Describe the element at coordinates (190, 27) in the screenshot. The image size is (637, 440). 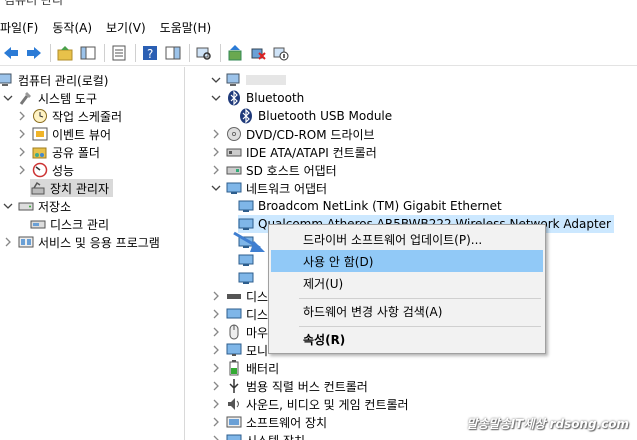
I see `menu-help: 도움말(H)` at that location.